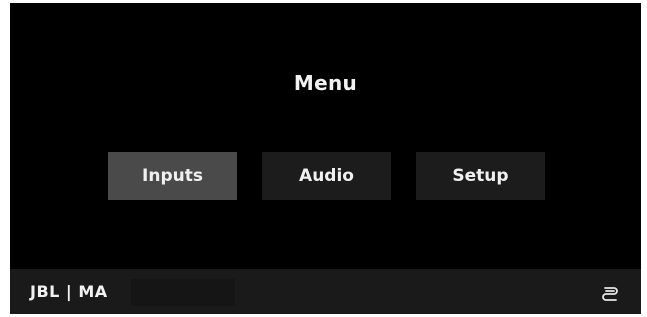  I want to click on audio-button: Audio, so click(326, 176).